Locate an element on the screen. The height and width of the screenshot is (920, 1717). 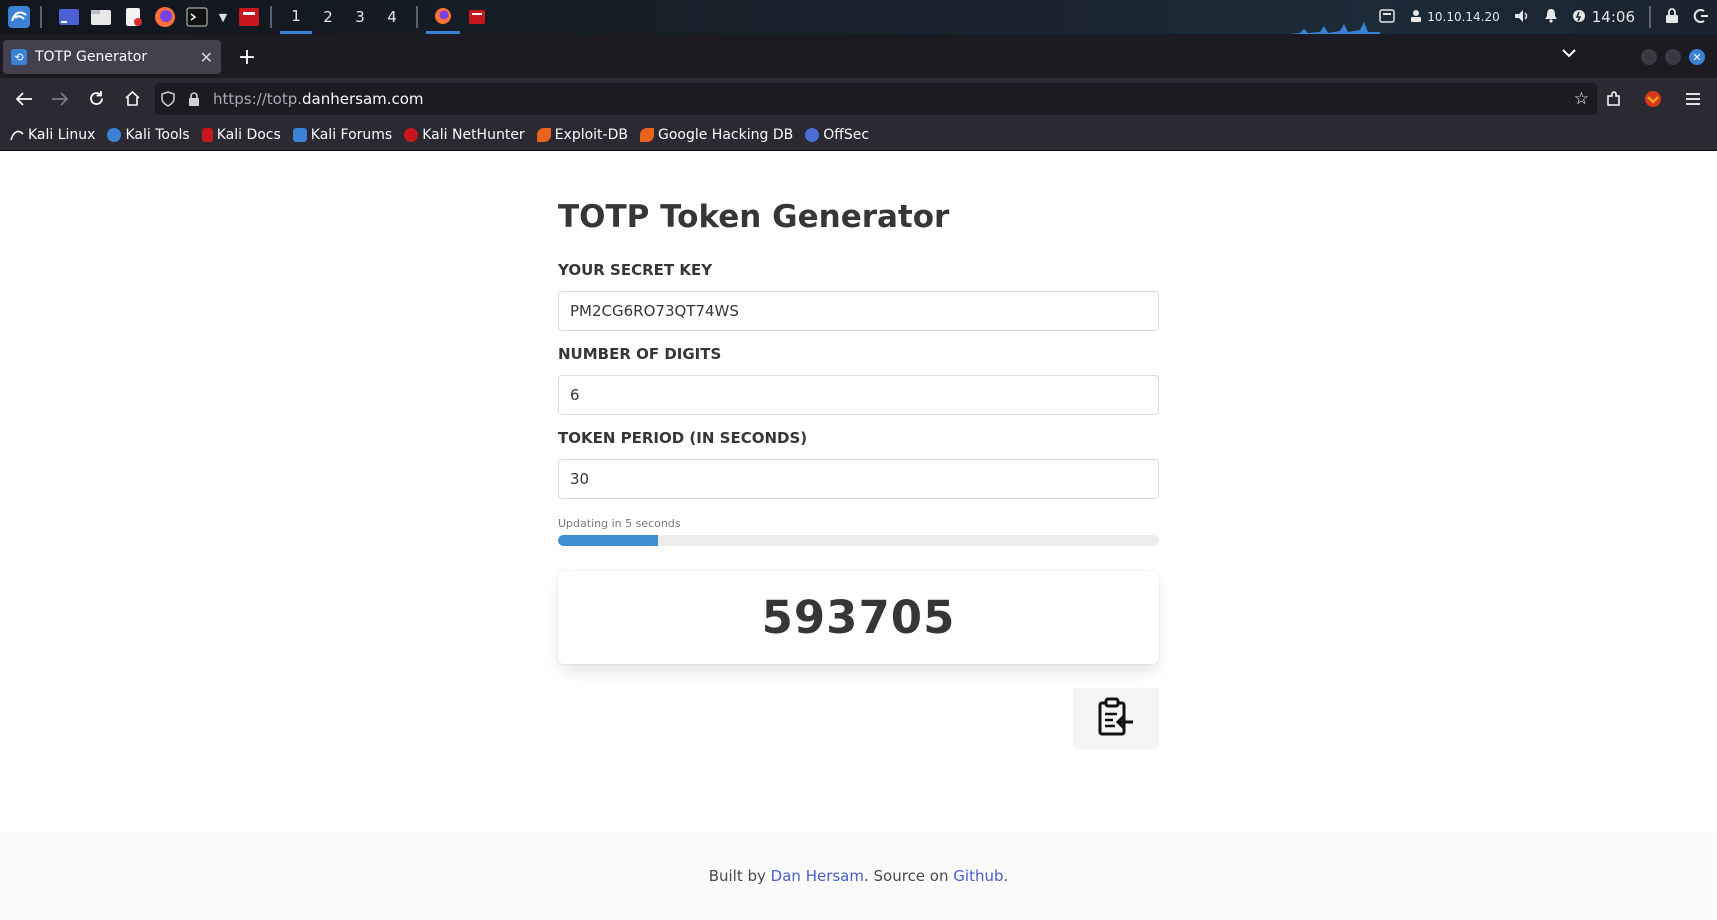
file-manager-icon is located at coordinates (101, 17).